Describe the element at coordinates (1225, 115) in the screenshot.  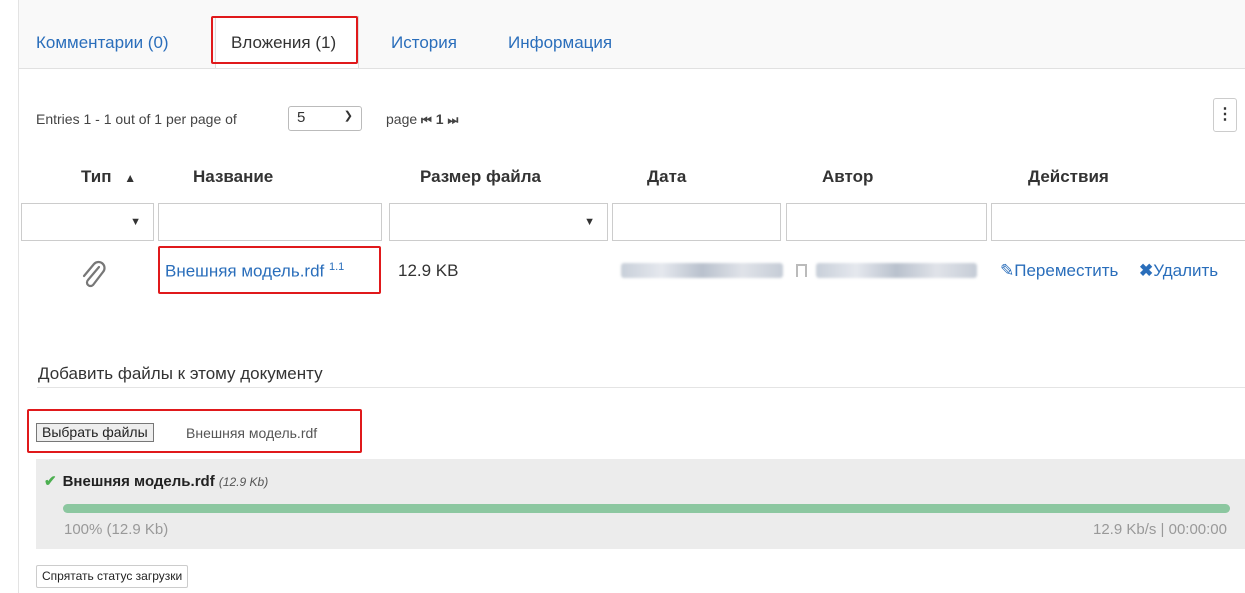
I see `more-options-icon: ⋮` at that location.